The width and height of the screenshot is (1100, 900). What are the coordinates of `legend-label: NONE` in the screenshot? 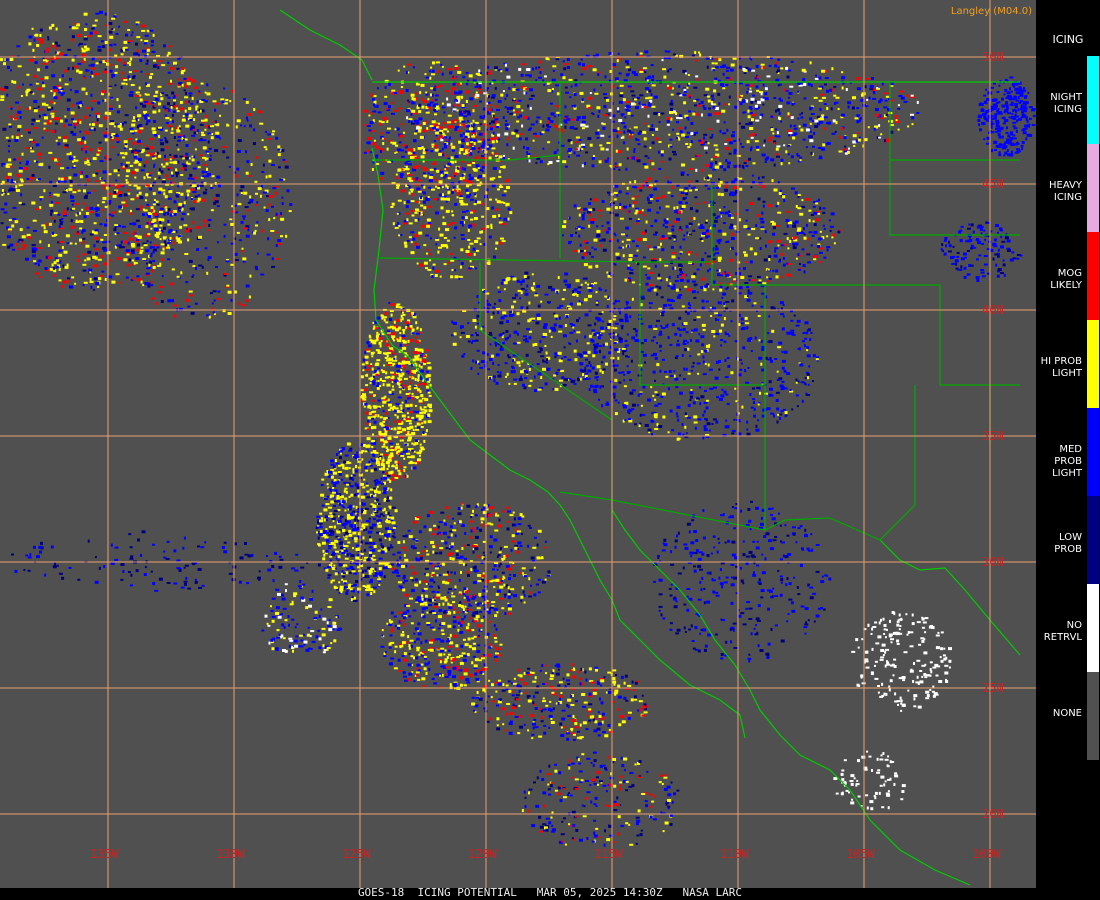 It's located at (1067, 713).